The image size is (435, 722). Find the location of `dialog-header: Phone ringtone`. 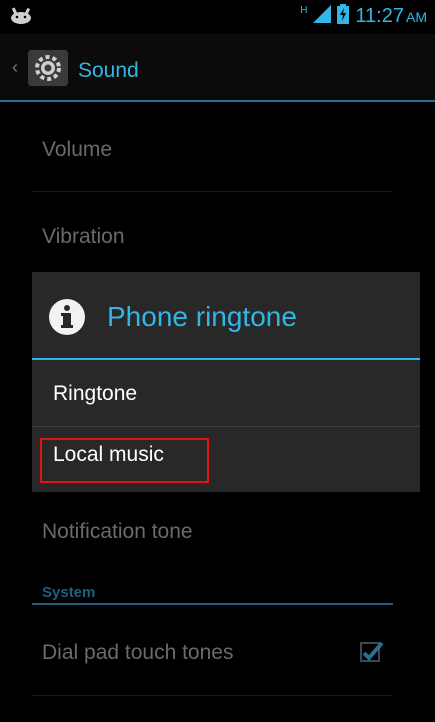

dialog-header: Phone ringtone is located at coordinates (226, 315).